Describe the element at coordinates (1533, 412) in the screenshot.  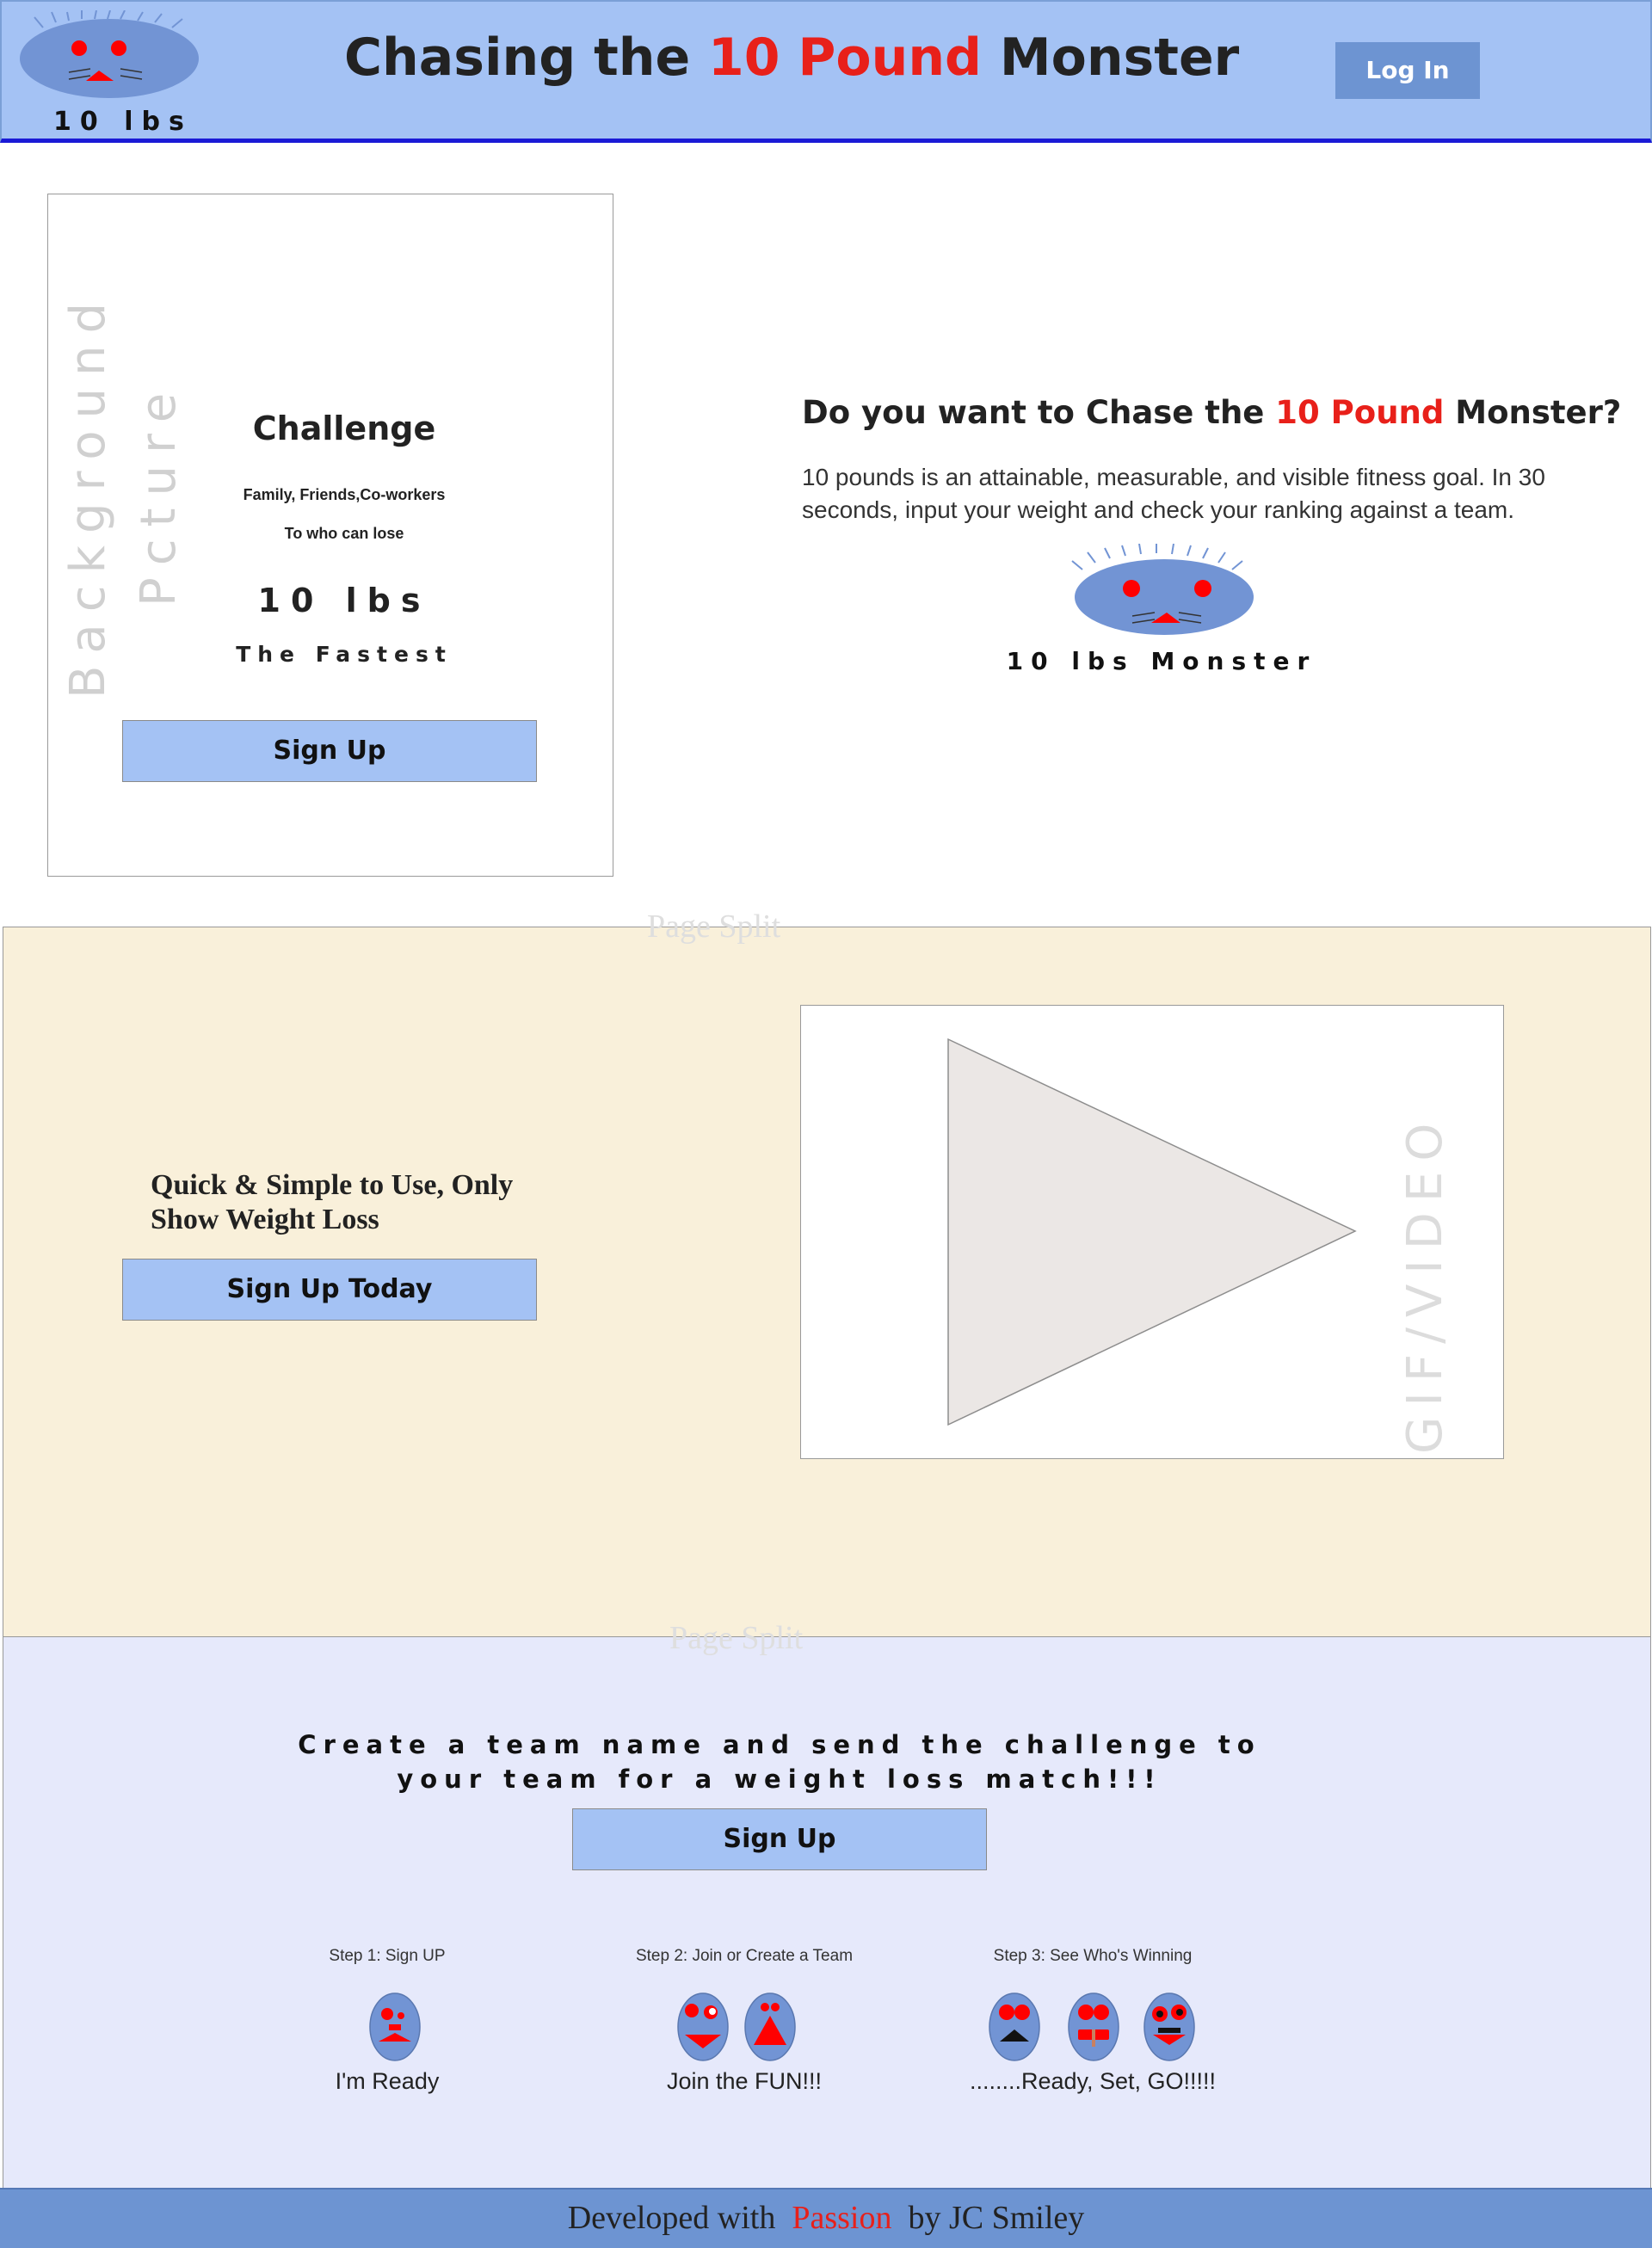
I see `question-part2: Monster?` at that location.